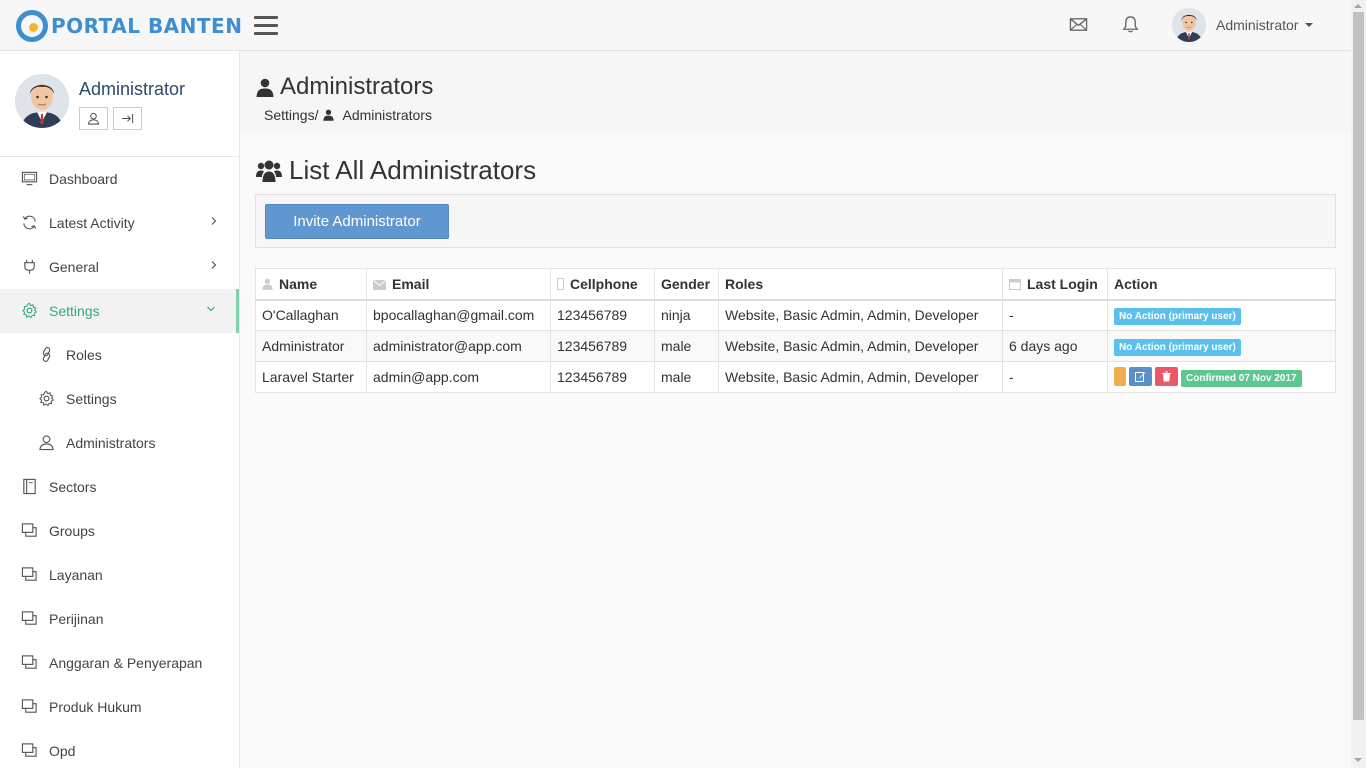 This screenshot has height=768, width=1366. I want to click on top-navbar: PORTAL BANTEN Administrator, so click(675, 25).